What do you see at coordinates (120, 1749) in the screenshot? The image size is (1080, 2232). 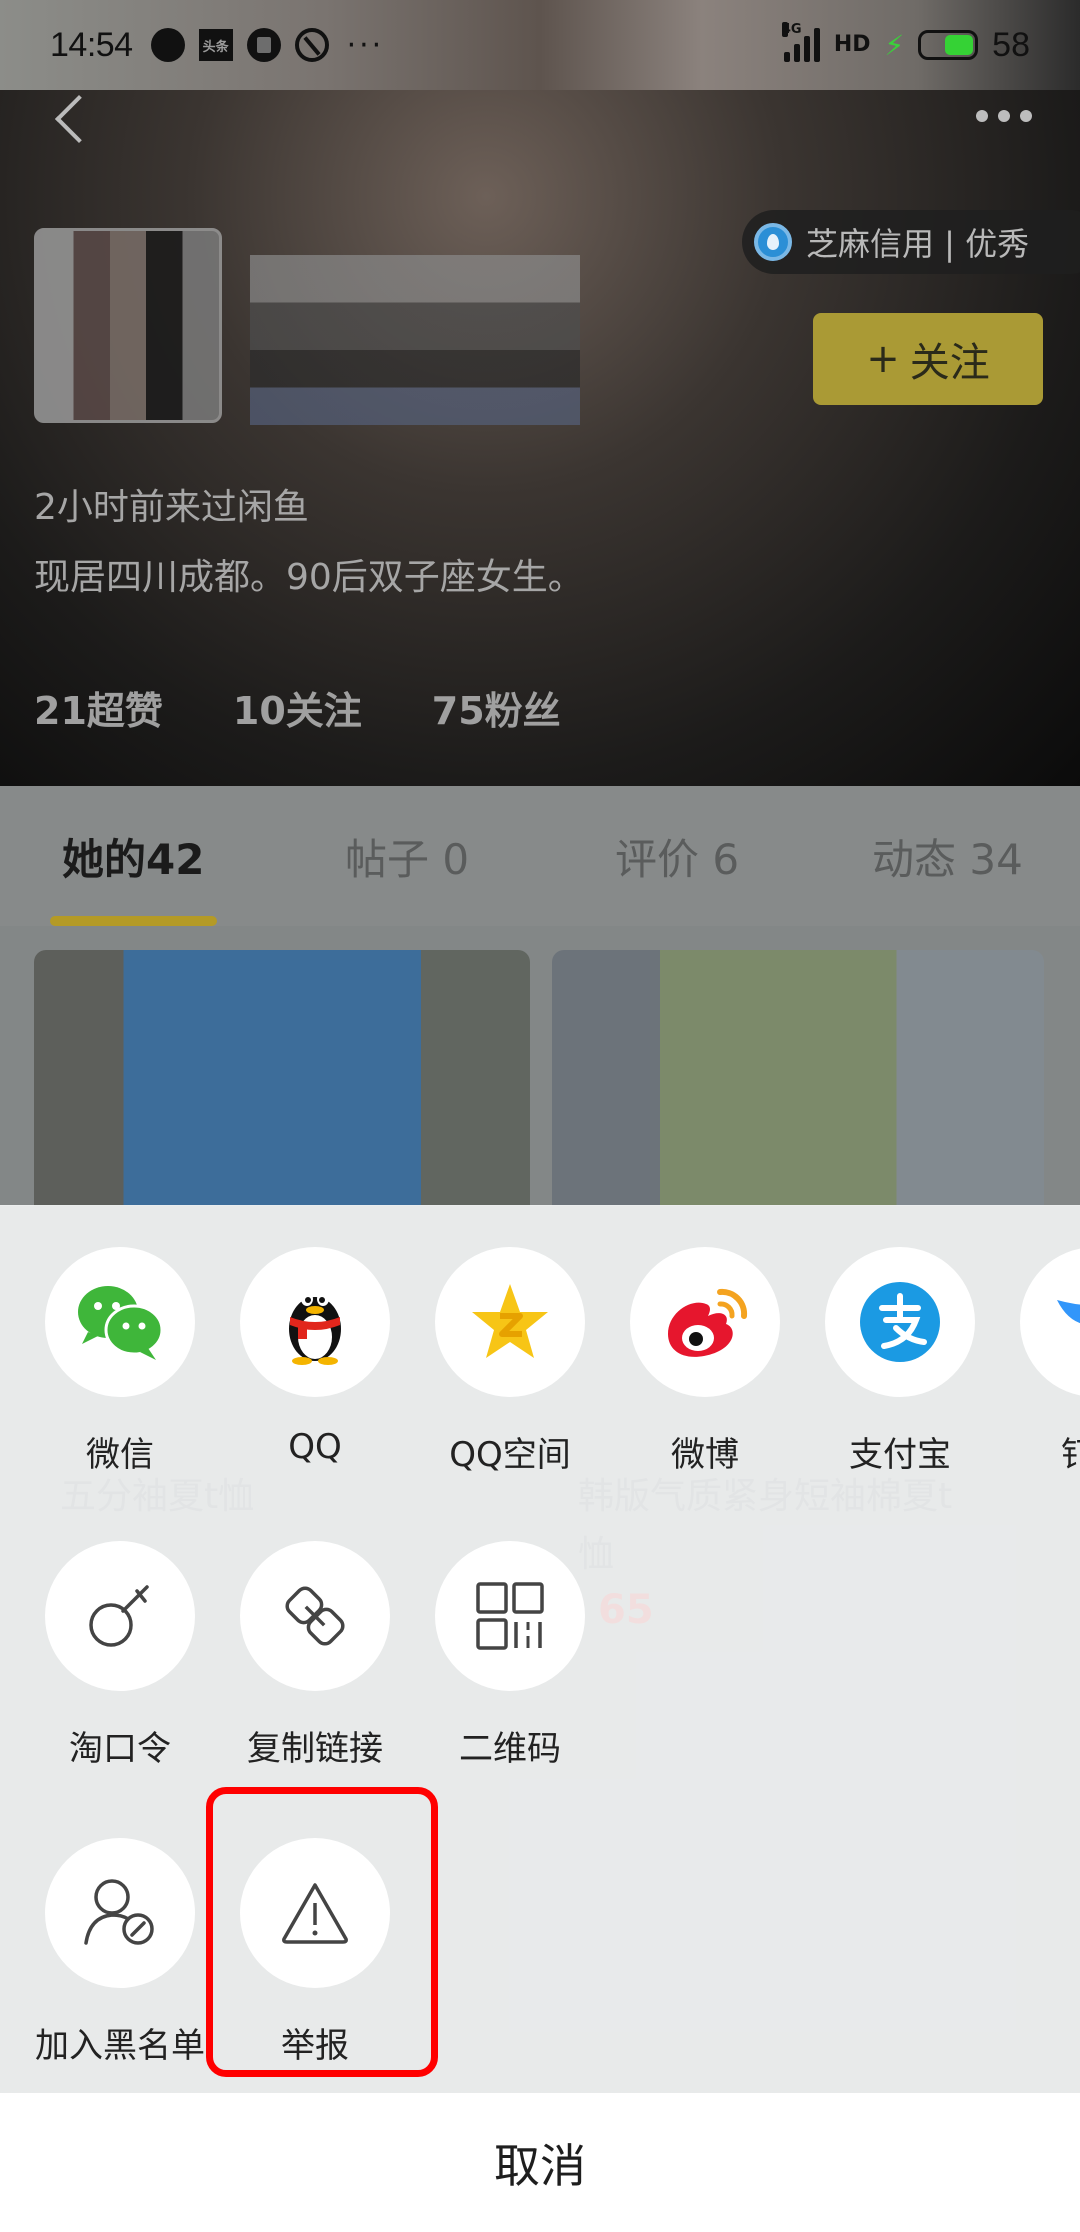 I see `share-label: 淘口令` at bounding box center [120, 1749].